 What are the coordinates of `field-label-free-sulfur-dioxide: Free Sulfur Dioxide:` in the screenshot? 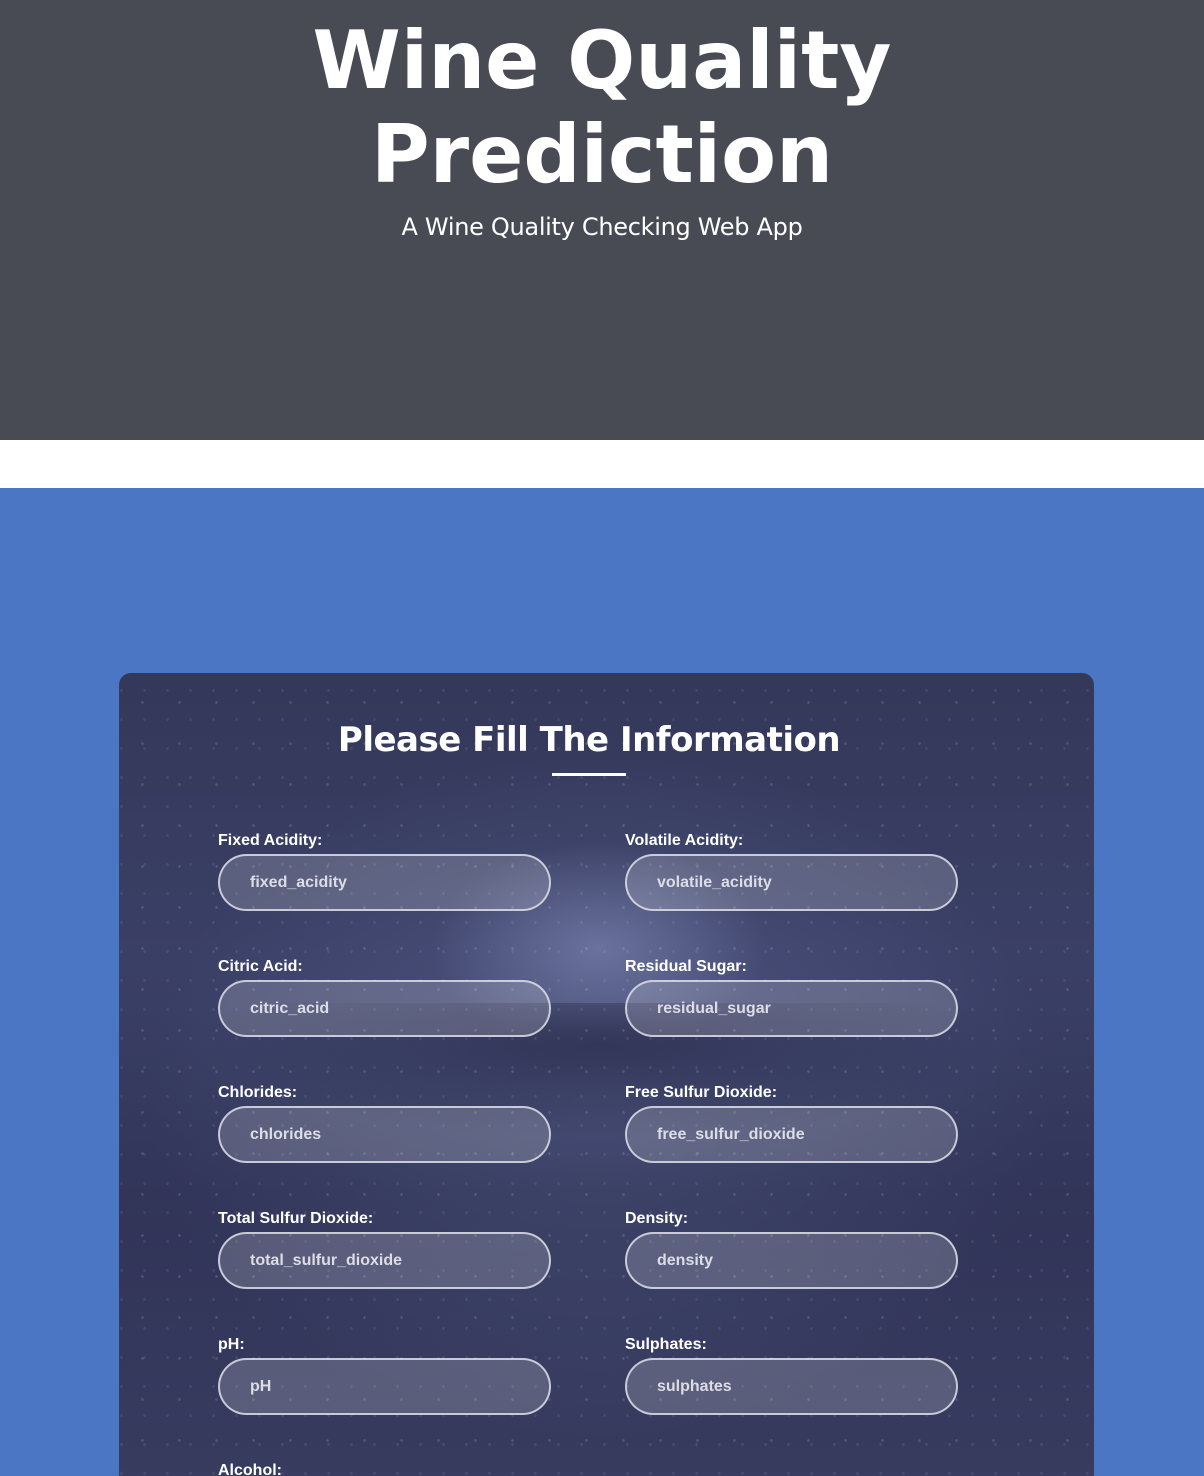 It's located at (701, 1092).